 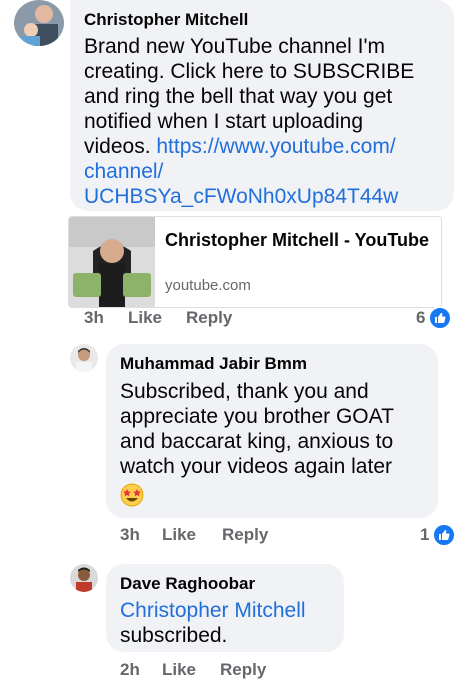 I want to click on comment-text-line: and baccarat king, anxious to, so click(x=257, y=441).